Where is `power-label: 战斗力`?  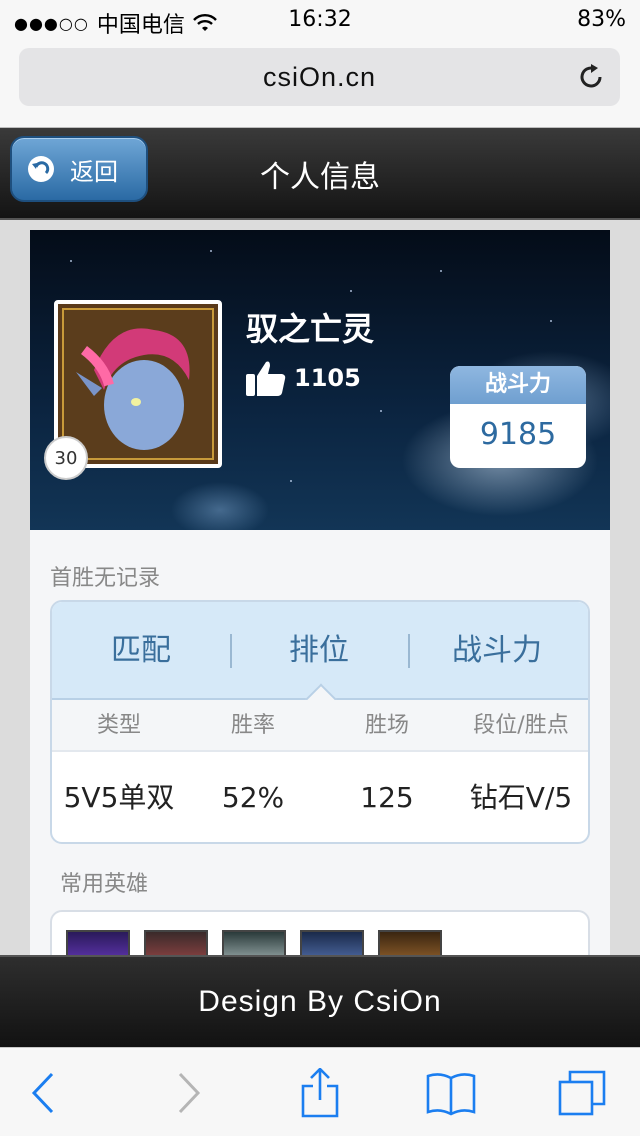 power-label: 战斗力 is located at coordinates (518, 385).